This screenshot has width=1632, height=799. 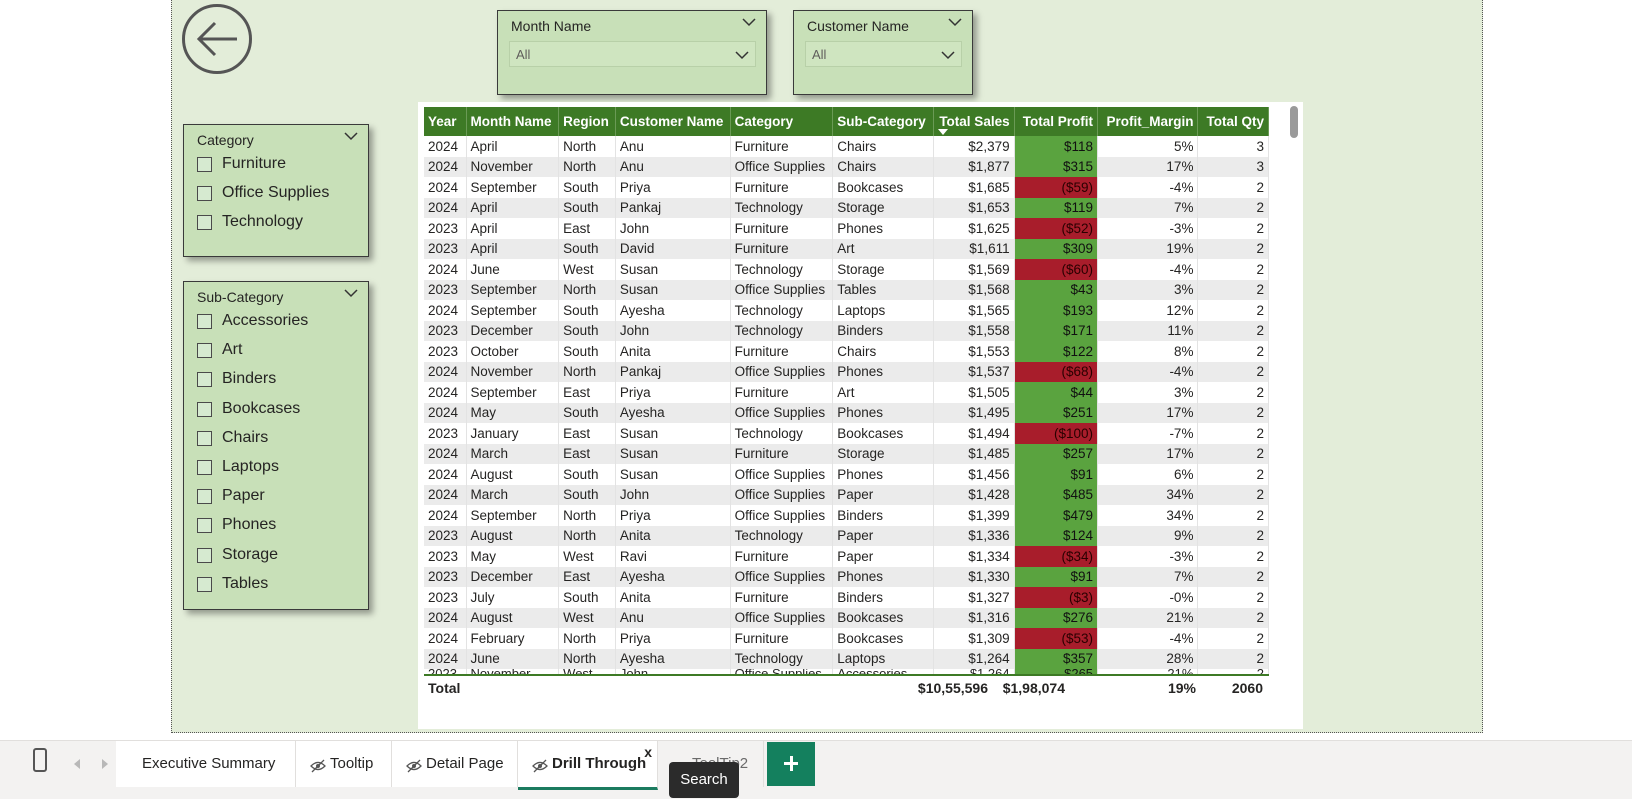 What do you see at coordinates (1148, 289) in the screenshot?
I see `table-cell: 3%` at bounding box center [1148, 289].